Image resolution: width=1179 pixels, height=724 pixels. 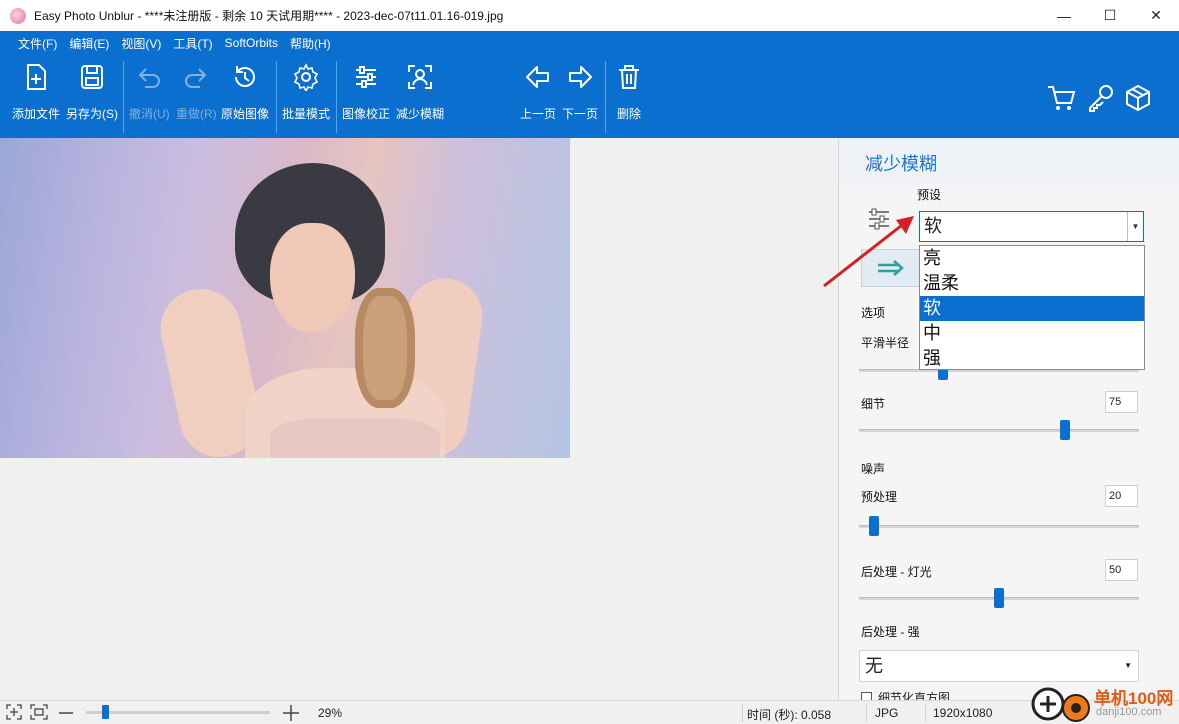 What do you see at coordinates (420, 114) in the screenshot?
I see `unblur-label: 减少模糊` at bounding box center [420, 114].